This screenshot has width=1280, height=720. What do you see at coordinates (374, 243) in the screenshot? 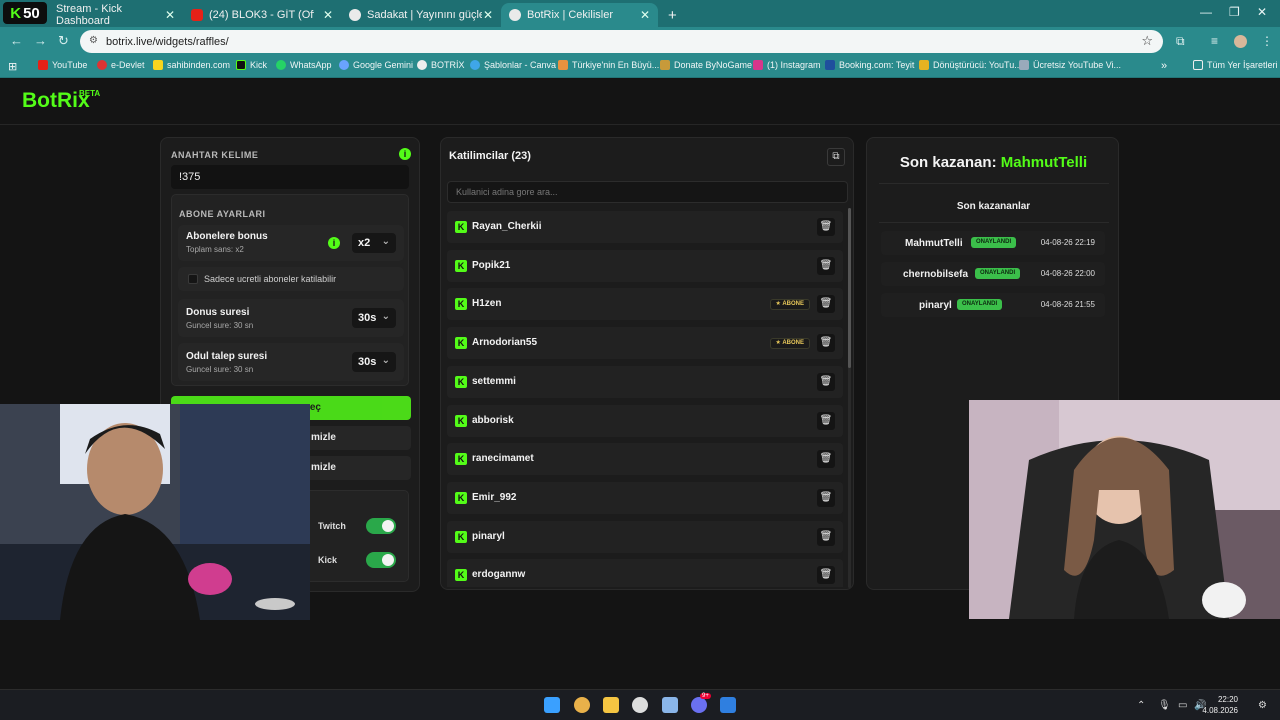
I see `sub-bonus-select: x2 ⌄` at bounding box center [374, 243].